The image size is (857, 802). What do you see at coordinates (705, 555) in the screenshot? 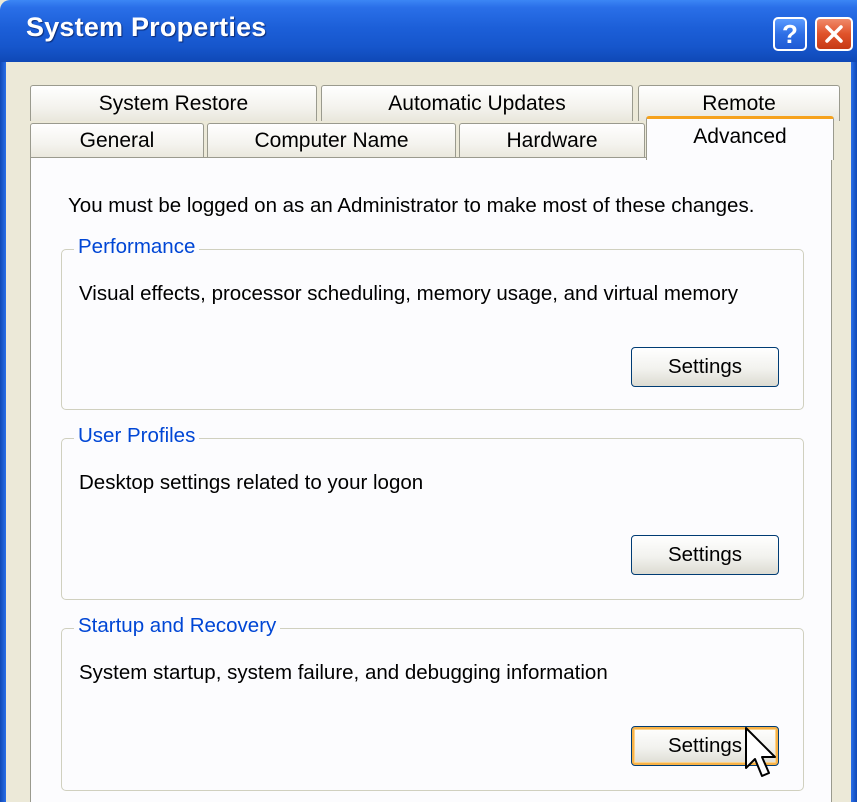
I see `user-profiles-settings-button: Settings` at bounding box center [705, 555].